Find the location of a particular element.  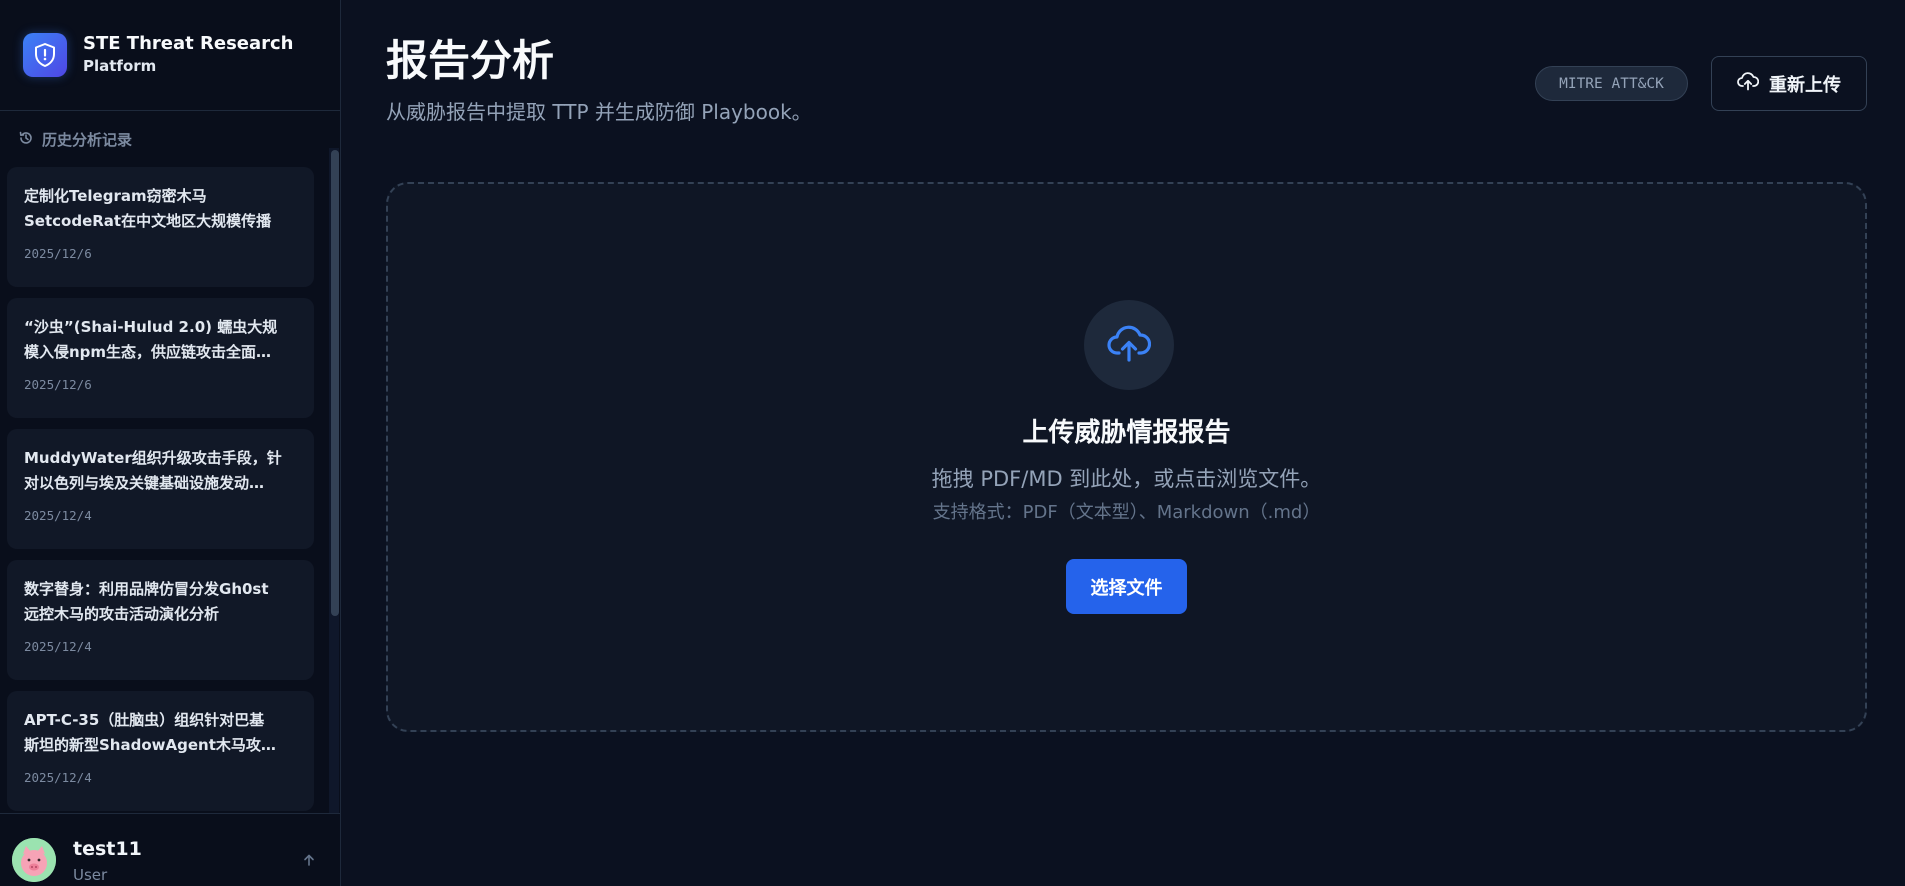

history-item-title-line: 远控木马的攻击活动演化分析 is located at coordinates (122, 614).